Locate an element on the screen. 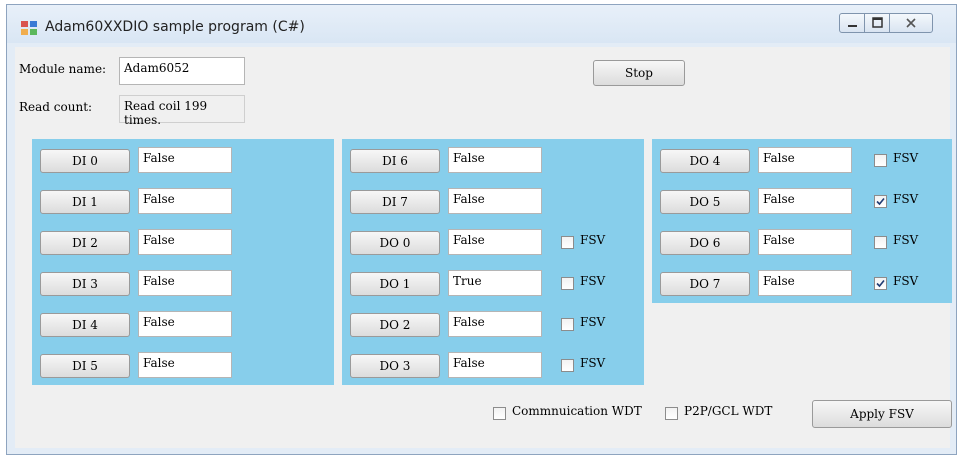 The width and height of the screenshot is (961, 459). do2-fsv-checkbox is located at coordinates (567, 324).